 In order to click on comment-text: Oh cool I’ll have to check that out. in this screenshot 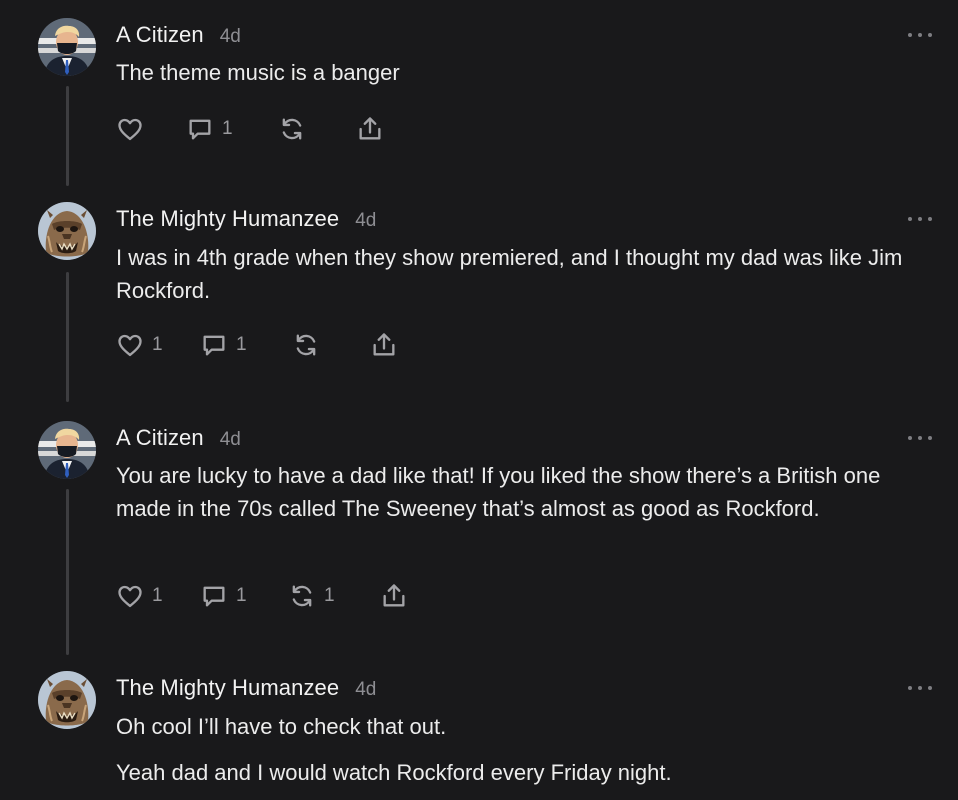, I will do `click(281, 726)`.